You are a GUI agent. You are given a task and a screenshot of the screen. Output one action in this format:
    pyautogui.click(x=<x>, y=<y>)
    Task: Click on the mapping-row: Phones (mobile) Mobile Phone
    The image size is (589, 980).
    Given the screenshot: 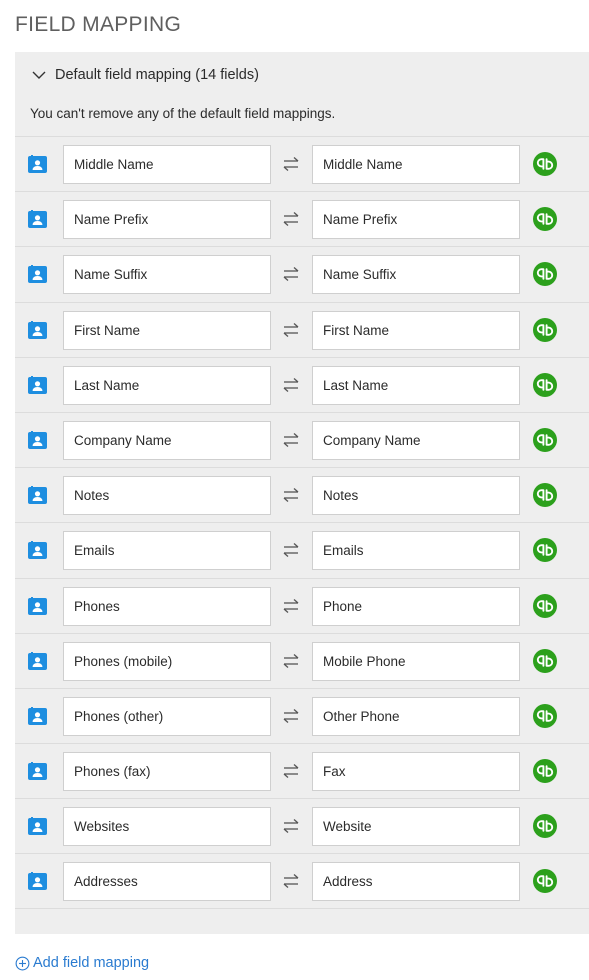 What is the action you would take?
    pyautogui.click(x=302, y=660)
    